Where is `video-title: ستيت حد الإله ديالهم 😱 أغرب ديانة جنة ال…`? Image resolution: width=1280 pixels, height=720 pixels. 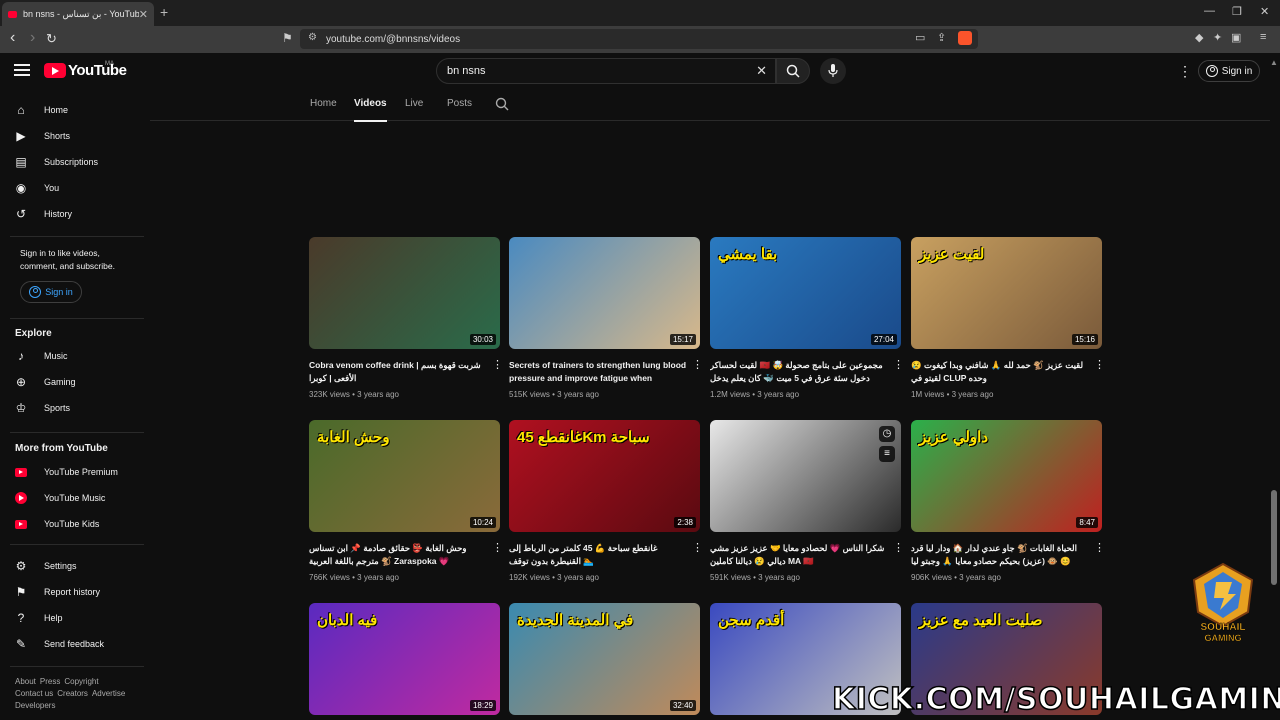
video-title: ستيت حد الإله ديالهم 😱 أغرب ديانة جنة ال… is located at coordinates (598, 189).